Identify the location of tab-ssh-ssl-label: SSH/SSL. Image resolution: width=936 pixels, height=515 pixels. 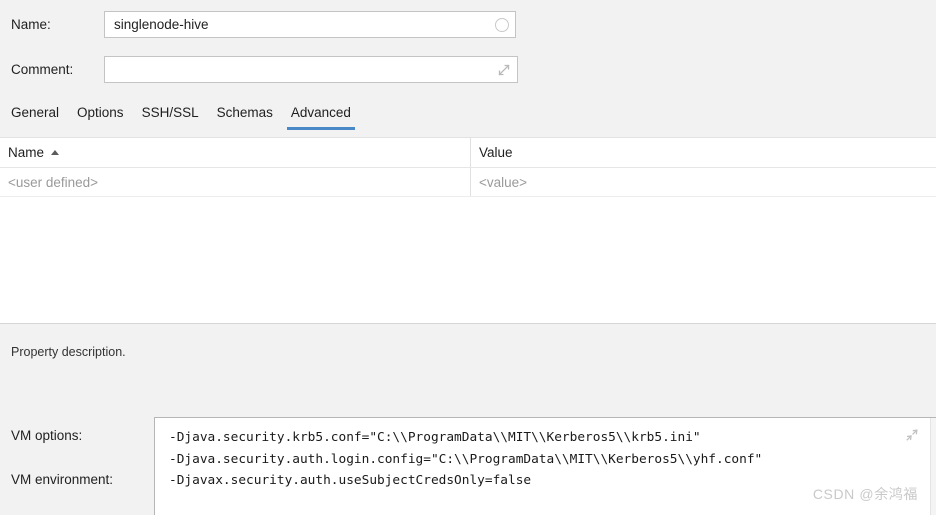
(170, 112).